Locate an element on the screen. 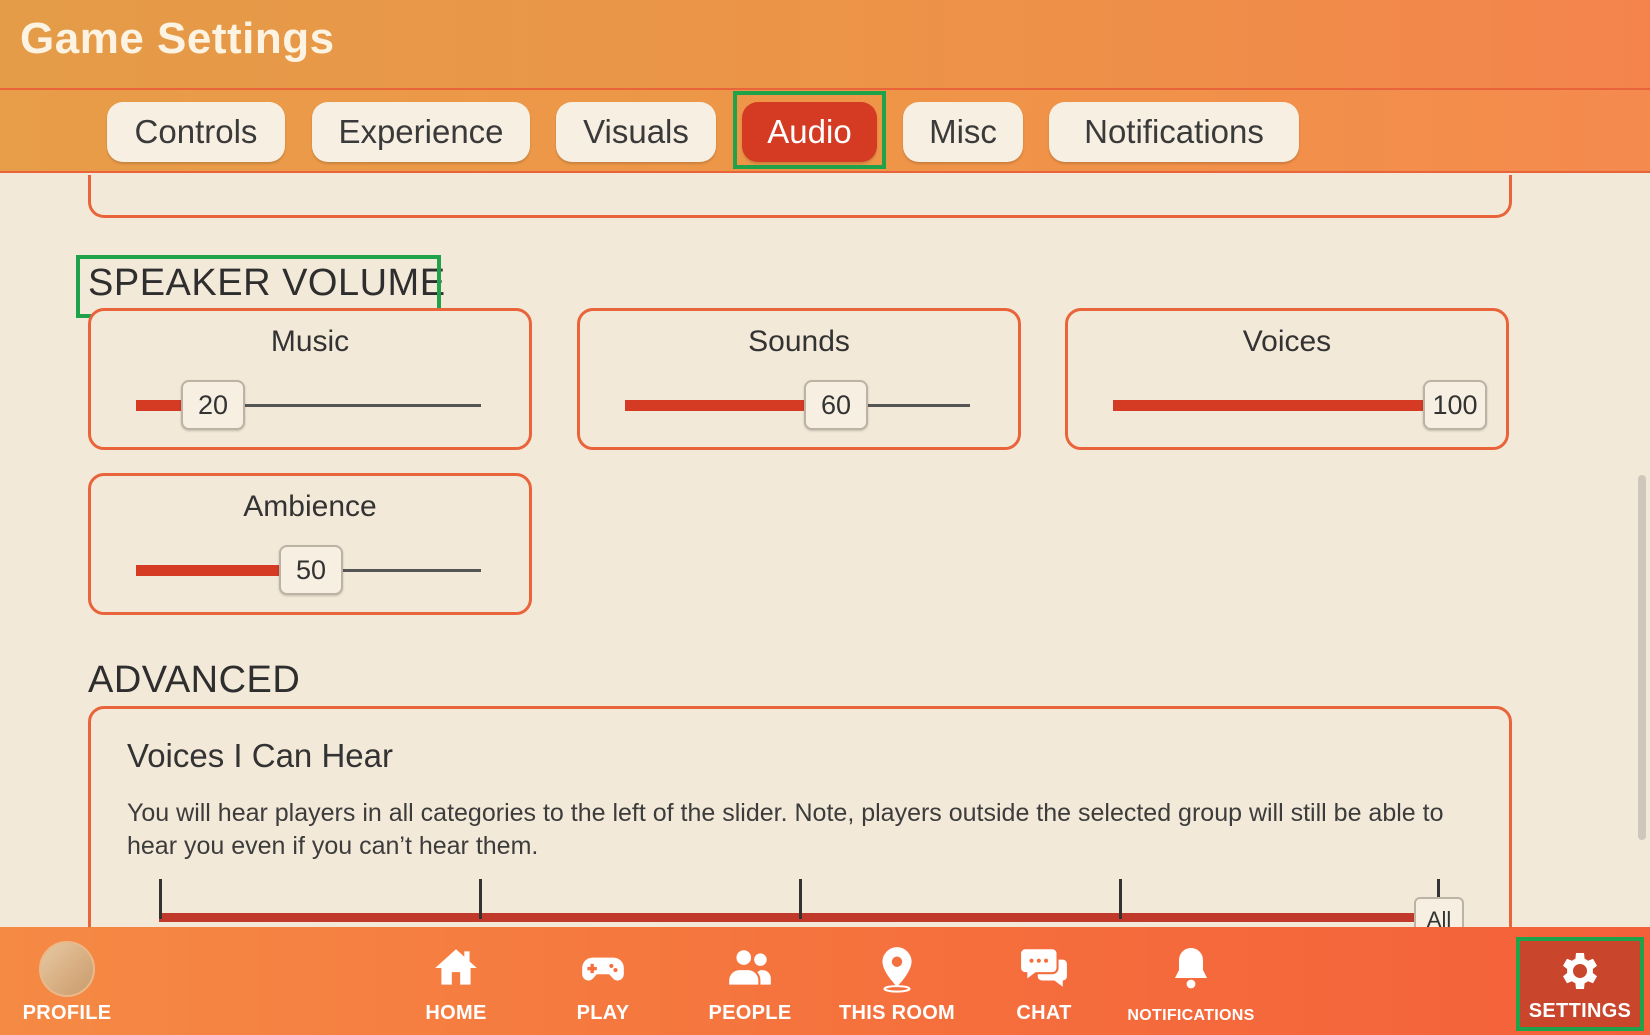  home-icon is located at coordinates (456, 967).